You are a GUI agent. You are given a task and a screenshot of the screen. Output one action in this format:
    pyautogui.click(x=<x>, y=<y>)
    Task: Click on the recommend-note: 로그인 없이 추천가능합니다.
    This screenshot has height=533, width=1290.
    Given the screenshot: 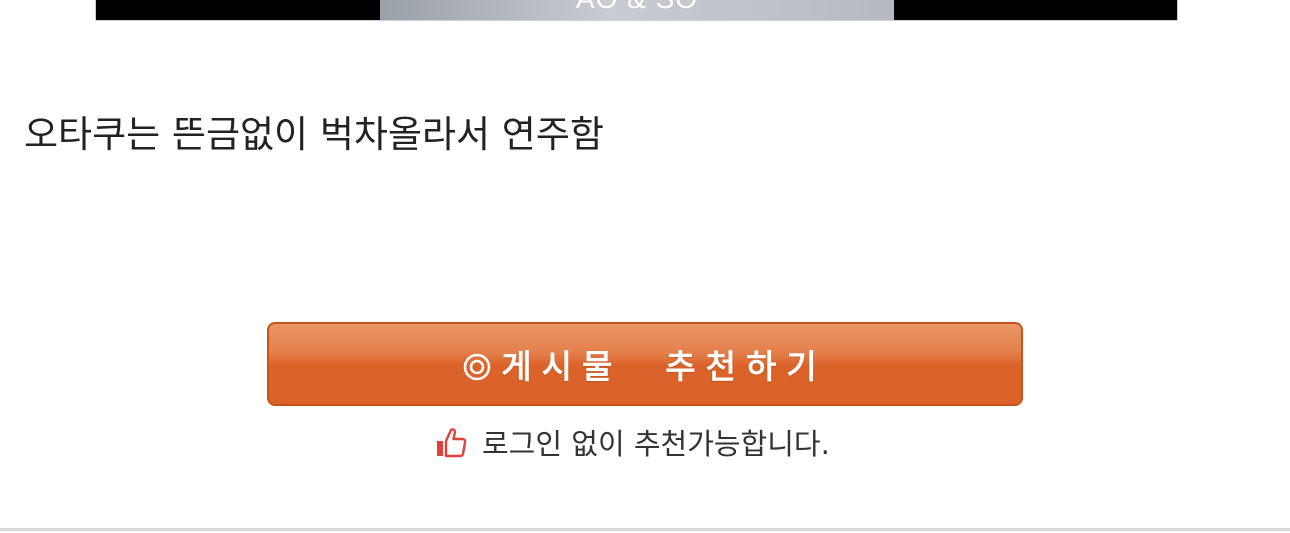 What is the action you would take?
    pyautogui.click(x=632, y=442)
    